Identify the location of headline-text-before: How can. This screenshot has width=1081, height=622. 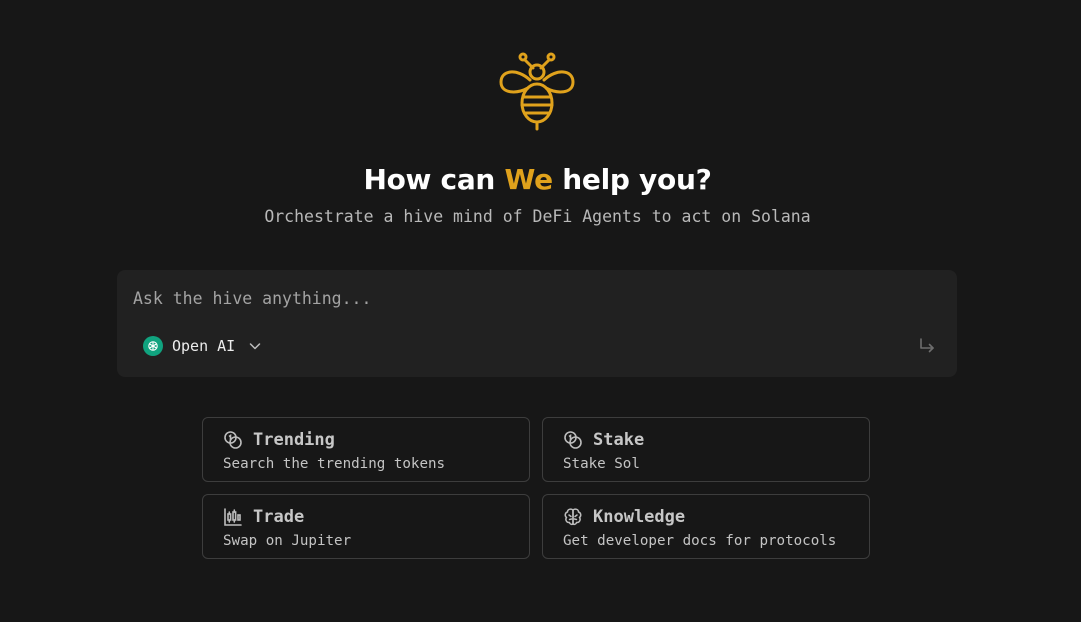
(434, 179).